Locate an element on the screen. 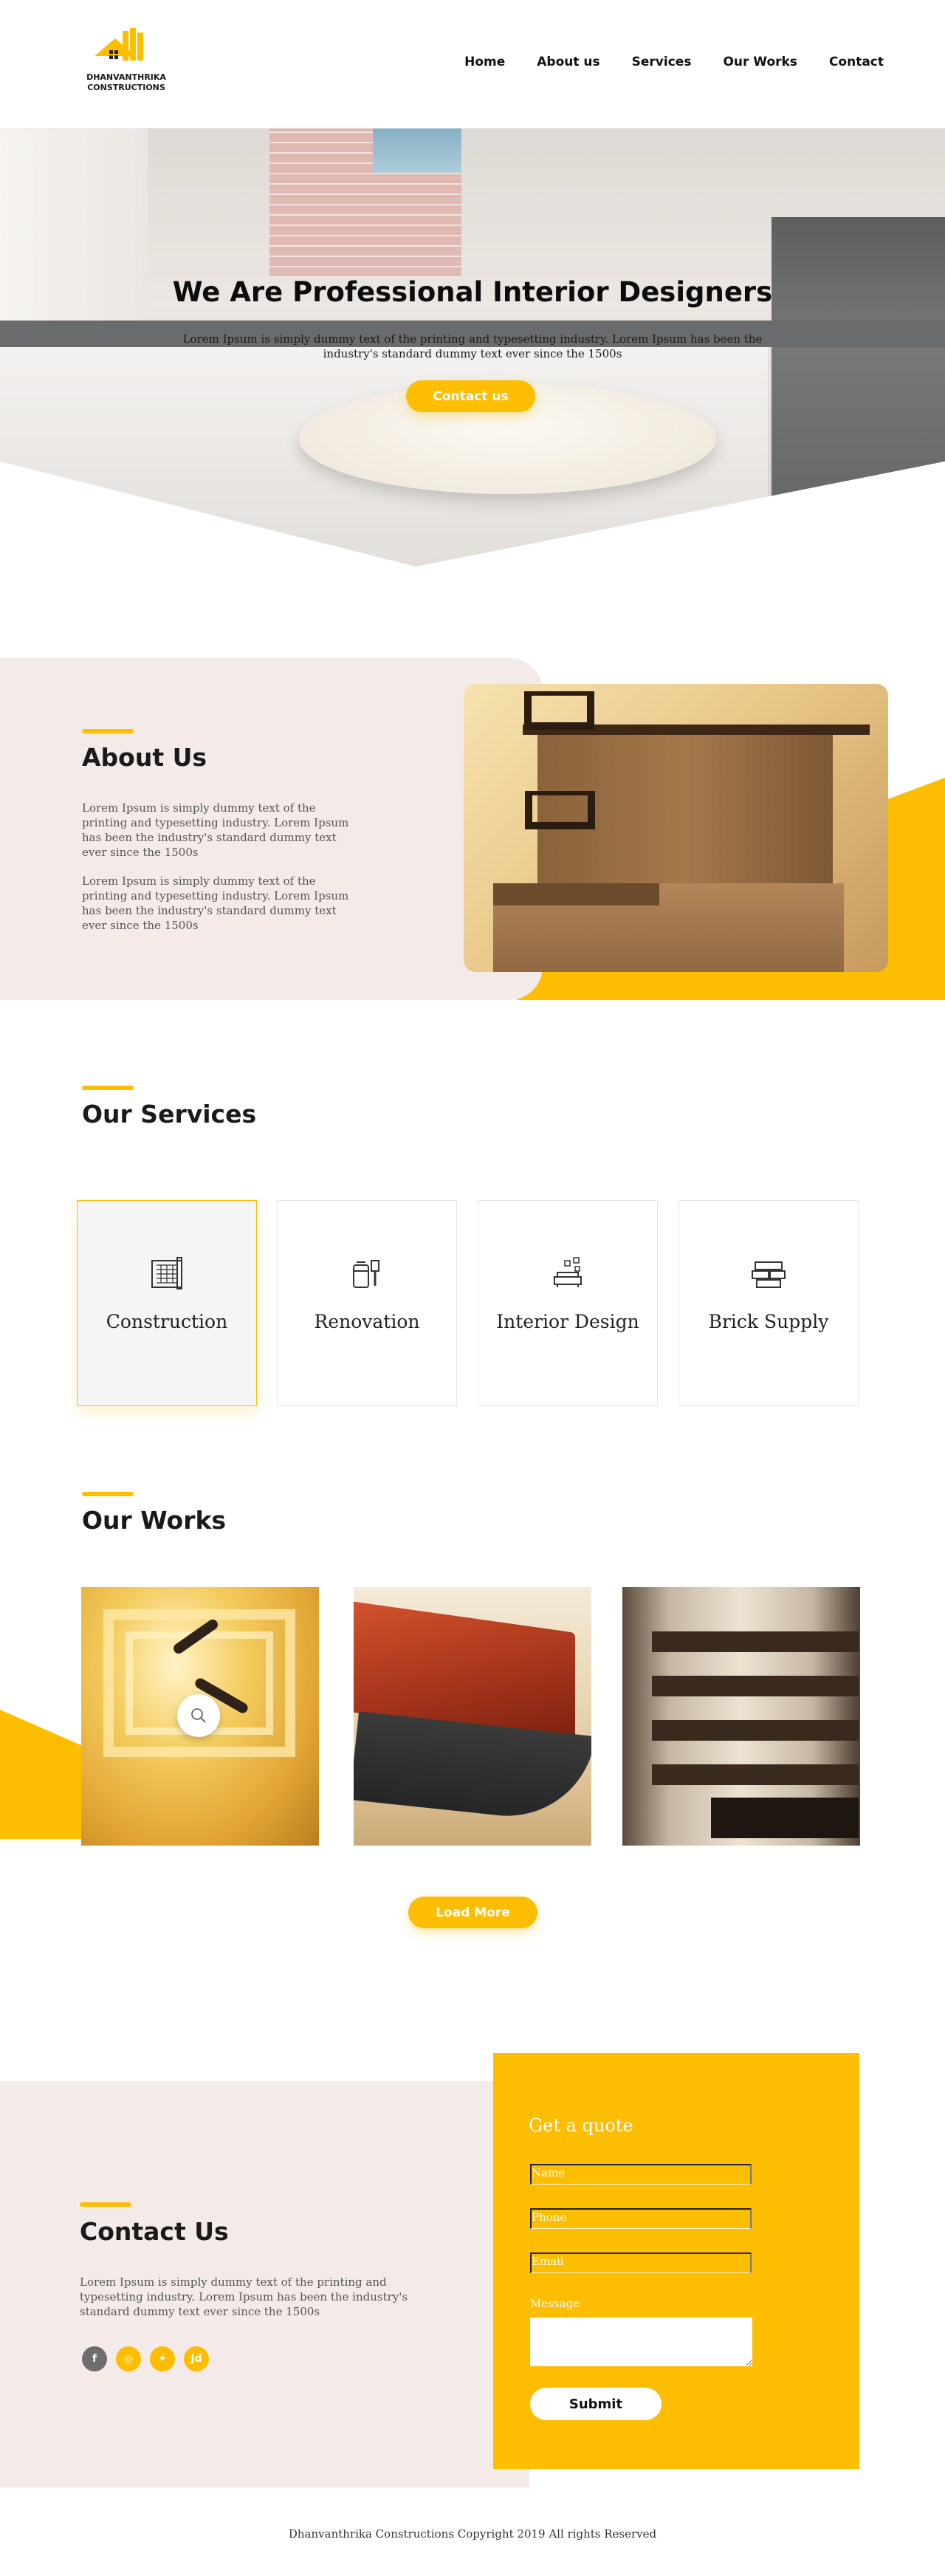 The width and height of the screenshot is (945, 2576). main-nav: Home About us Services Our Works Contact is located at coordinates (658, 62).